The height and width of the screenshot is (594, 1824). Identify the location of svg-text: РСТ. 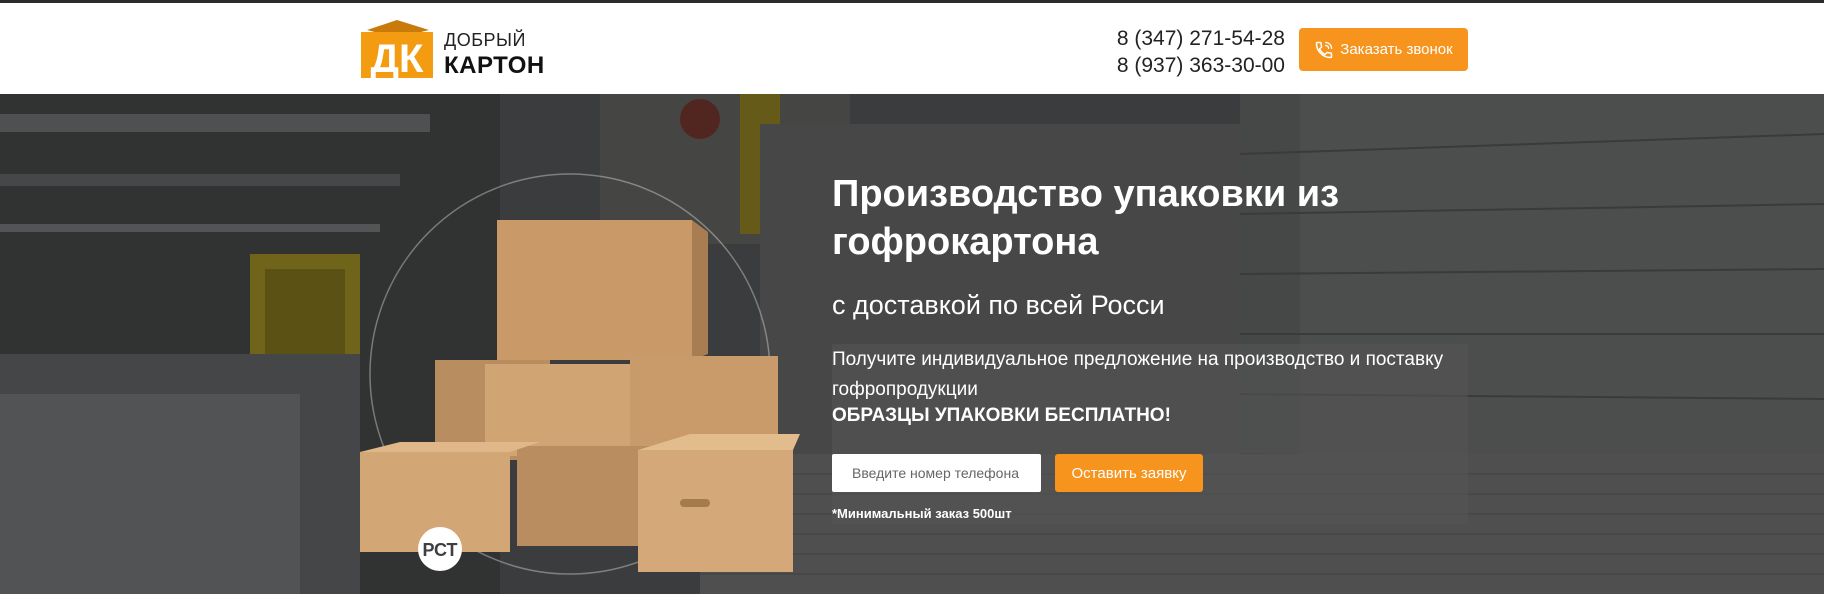
(439, 550).